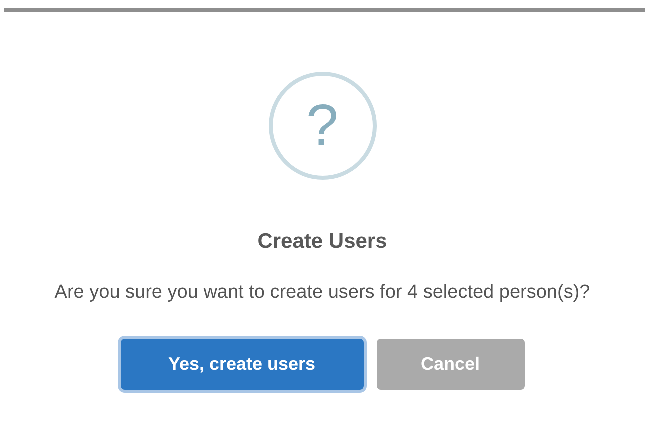 The height and width of the screenshot is (439, 645). I want to click on confirm-button: Yes, create users, so click(242, 364).